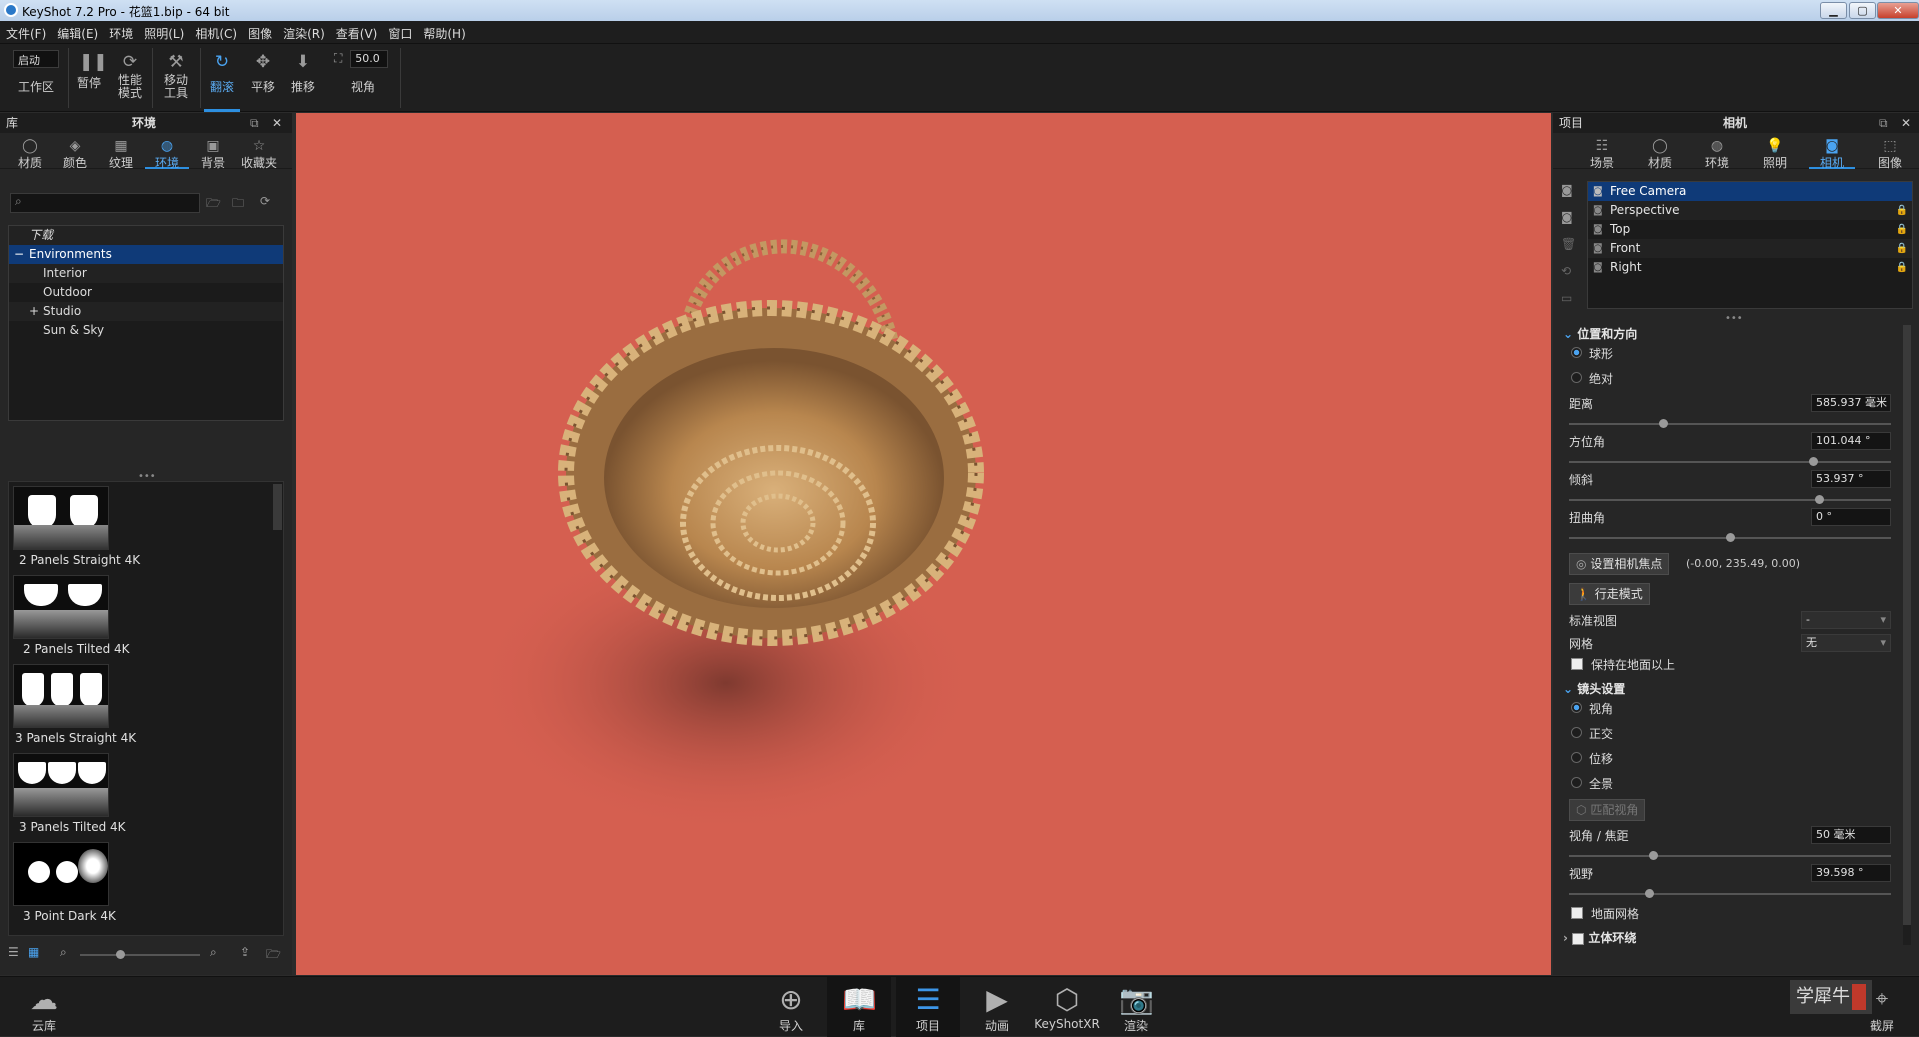 This screenshot has width=1919, height=1037. I want to click on absolute-radio, so click(1576, 377).